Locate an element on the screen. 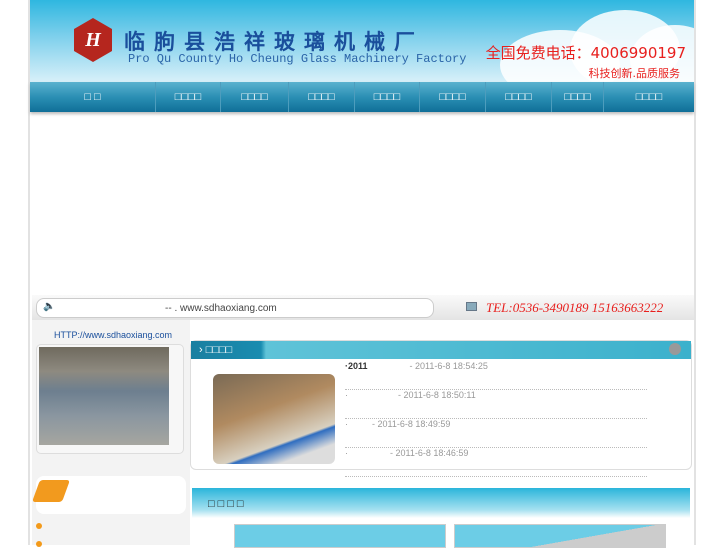 The height and width of the screenshot is (548, 727). news-item-date: - 2011-6-8 18:49:59 is located at coordinates (411, 424).